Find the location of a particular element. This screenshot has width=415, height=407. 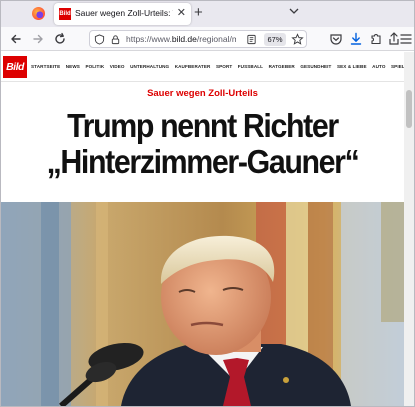

tab-strip: Bild Sauer wegen Zoll-Urteils: Trump ✕ + is located at coordinates (207, 14).